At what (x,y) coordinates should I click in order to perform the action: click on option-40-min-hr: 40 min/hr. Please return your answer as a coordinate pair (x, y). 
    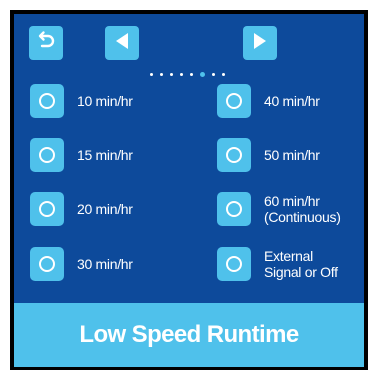
    Looking at the image, I should click on (268, 101).